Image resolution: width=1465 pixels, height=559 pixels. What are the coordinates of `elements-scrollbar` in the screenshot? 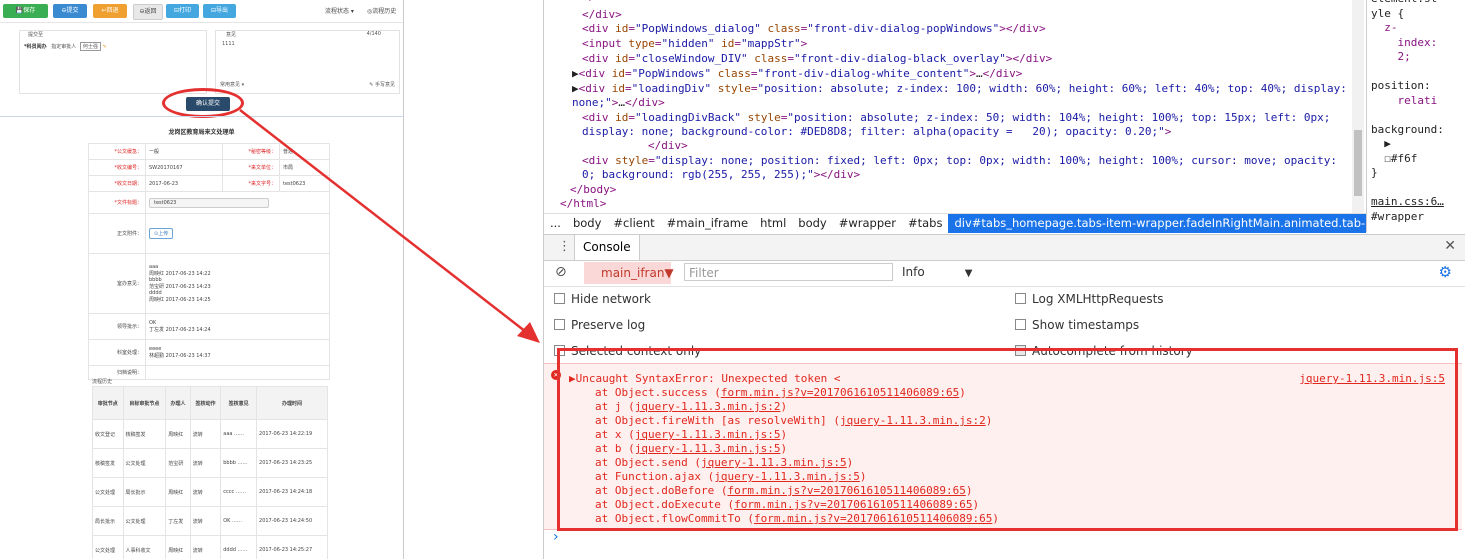 It's located at (1358, 106).